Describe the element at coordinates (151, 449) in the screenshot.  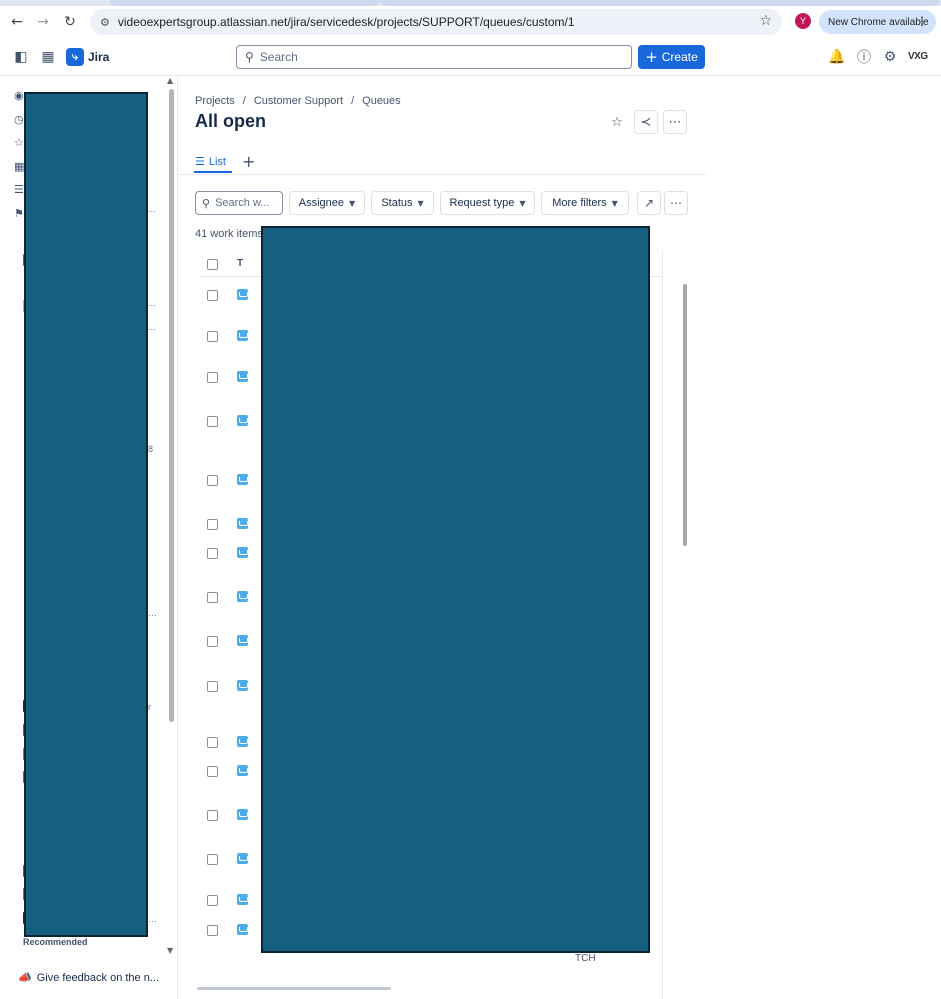
I see `sidebar-text-fragment: 8` at that location.